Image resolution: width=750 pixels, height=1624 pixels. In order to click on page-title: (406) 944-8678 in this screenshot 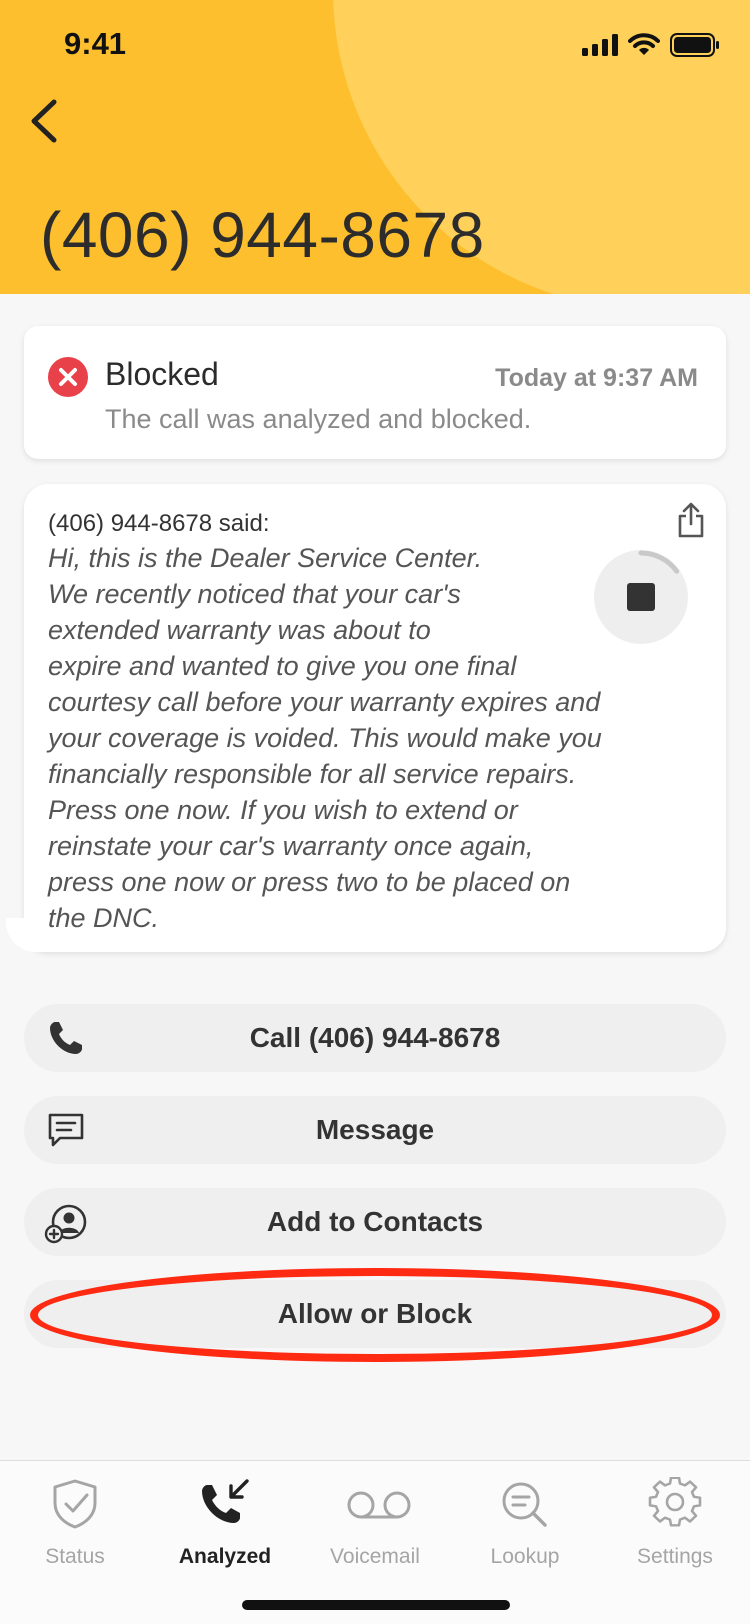, I will do `click(262, 235)`.